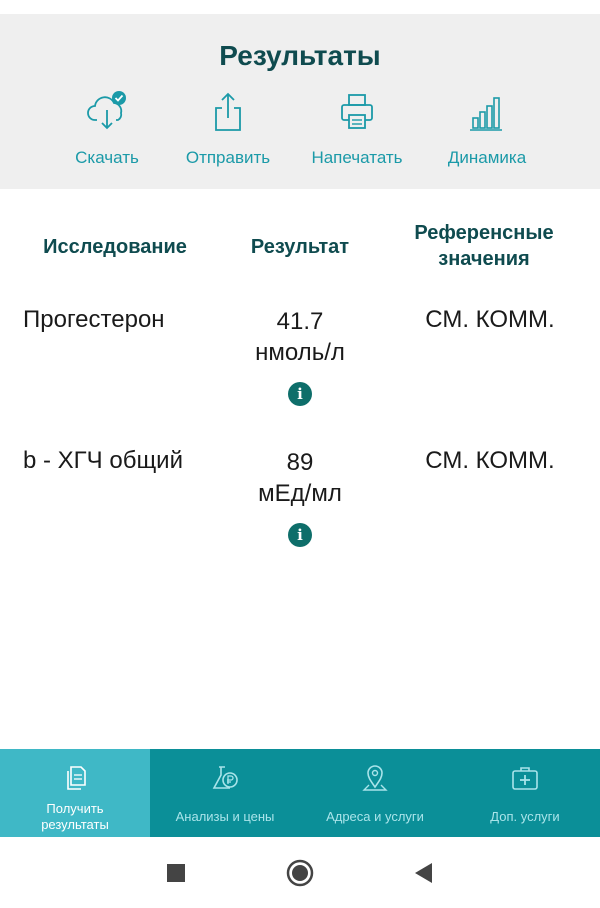  Describe the element at coordinates (375, 816) in the screenshot. I see `nav-item-label: Адреса и услуги` at that location.